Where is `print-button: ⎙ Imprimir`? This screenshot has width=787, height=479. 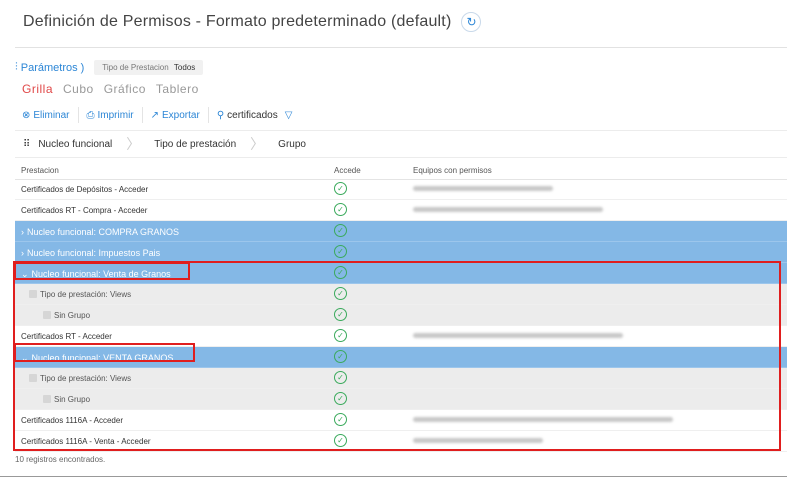
print-button: ⎙ Imprimir is located at coordinates (115, 115).